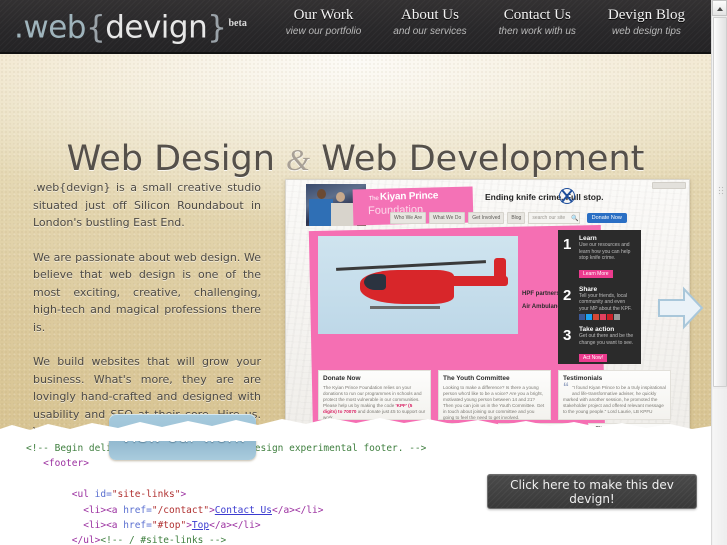 This screenshot has width=727, height=545. Describe the element at coordinates (429, 15) in the screenshot. I see `nav-title: About Us` at that location.